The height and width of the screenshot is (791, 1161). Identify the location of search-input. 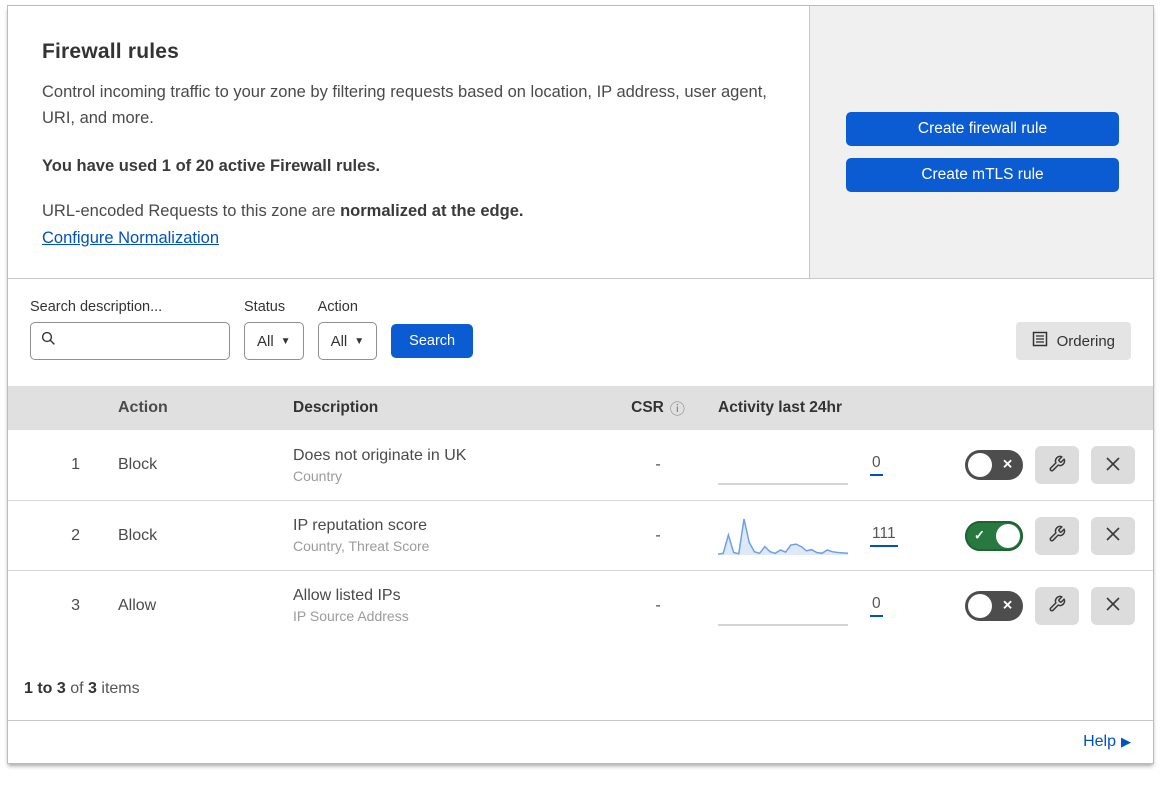
(141, 341).